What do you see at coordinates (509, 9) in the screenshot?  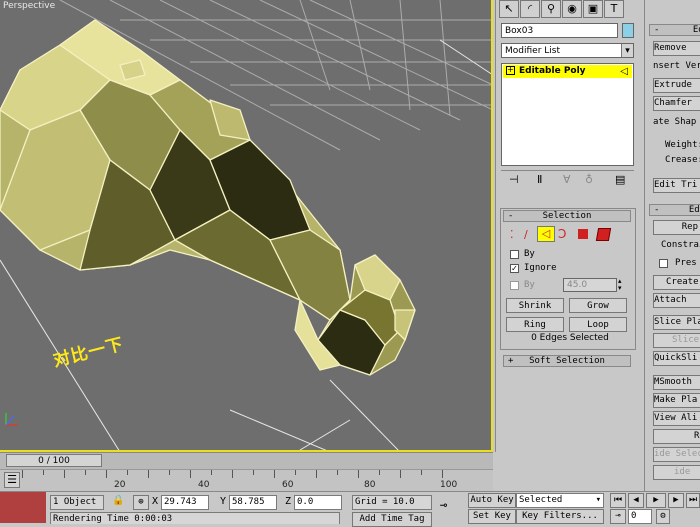 I see `create-tab-icon: ↖` at bounding box center [509, 9].